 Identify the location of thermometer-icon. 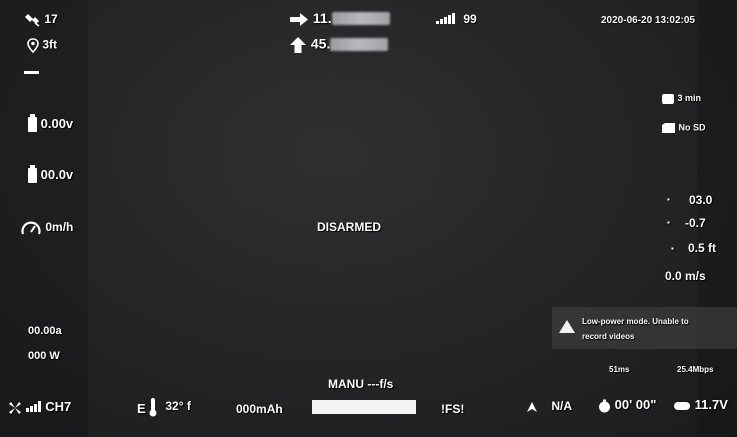
(153, 407).